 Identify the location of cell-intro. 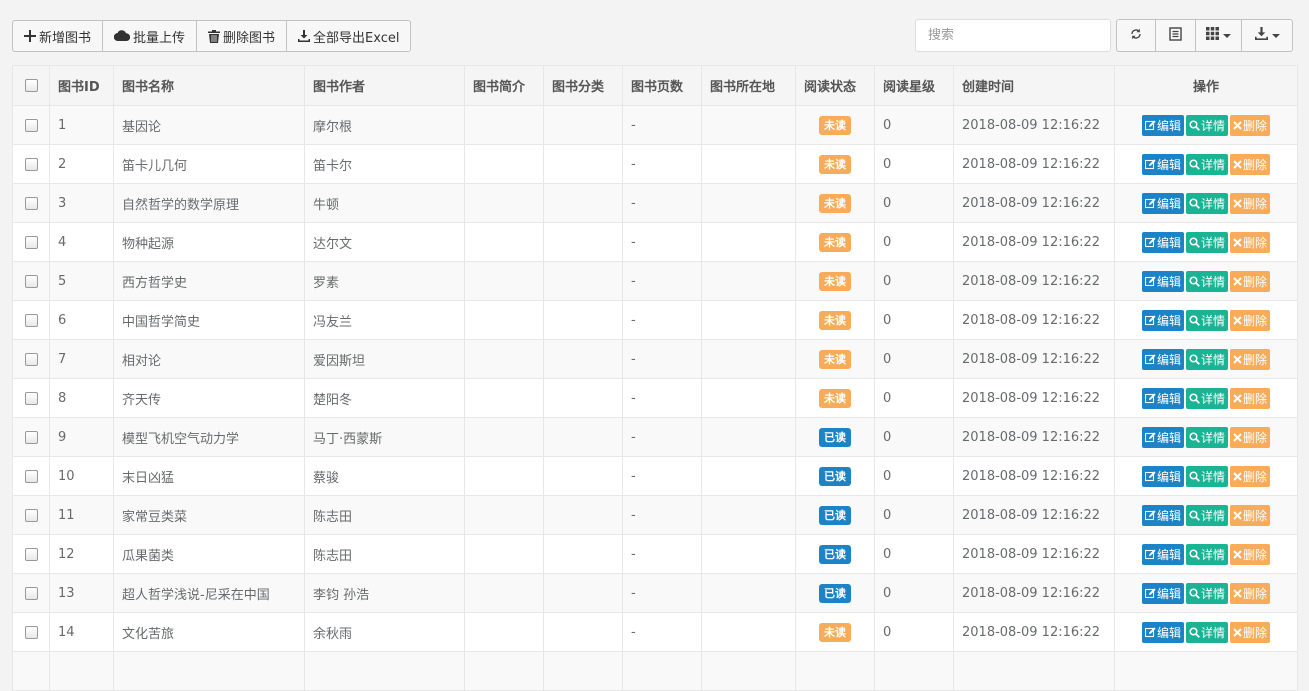
(504, 203).